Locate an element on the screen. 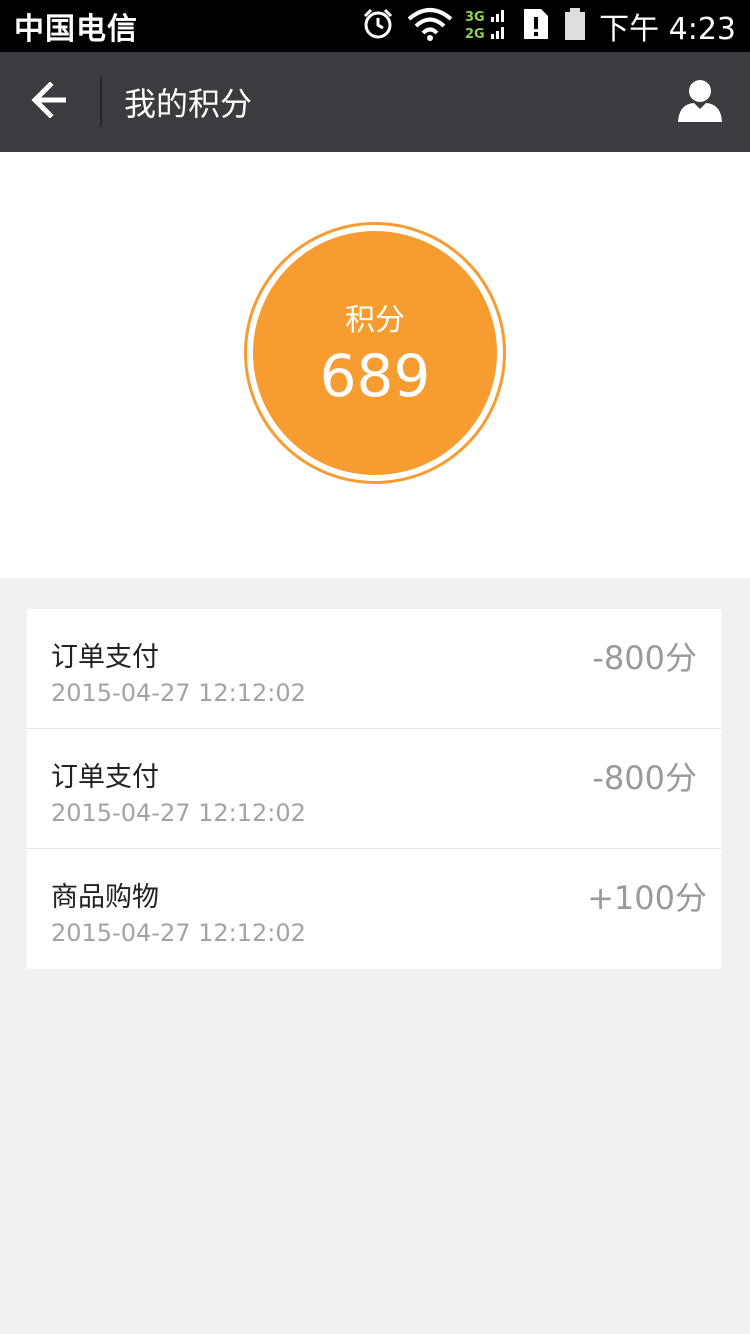 The width and height of the screenshot is (750, 1334). nav-divider is located at coordinates (101, 102).